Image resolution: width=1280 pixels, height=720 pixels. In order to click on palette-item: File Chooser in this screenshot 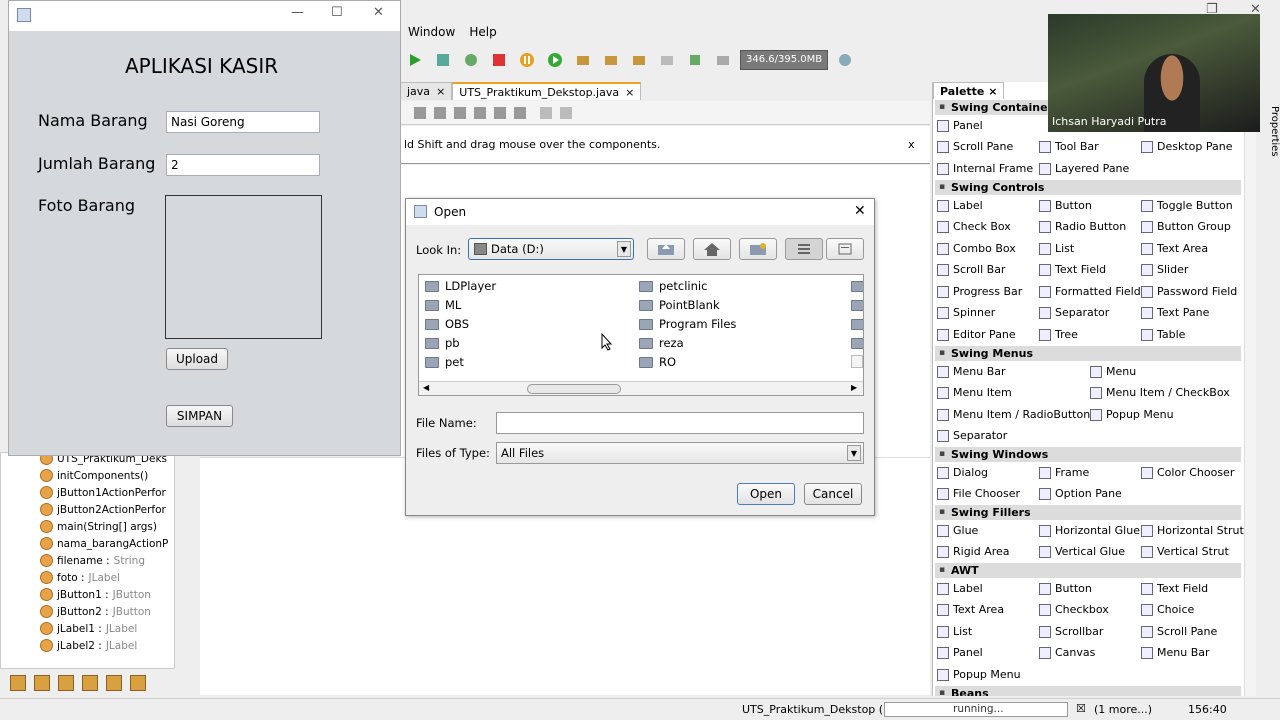, I will do `click(978, 493)`.